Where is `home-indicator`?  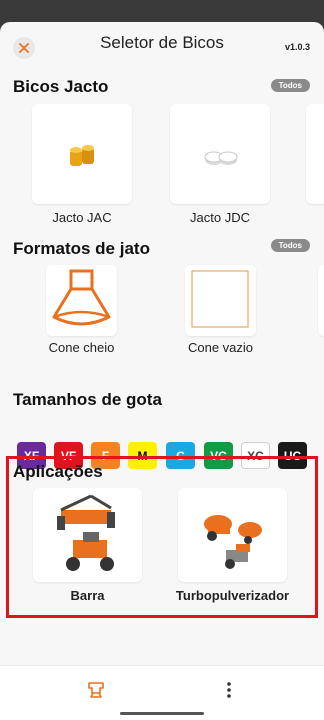
home-indicator is located at coordinates (162, 713).